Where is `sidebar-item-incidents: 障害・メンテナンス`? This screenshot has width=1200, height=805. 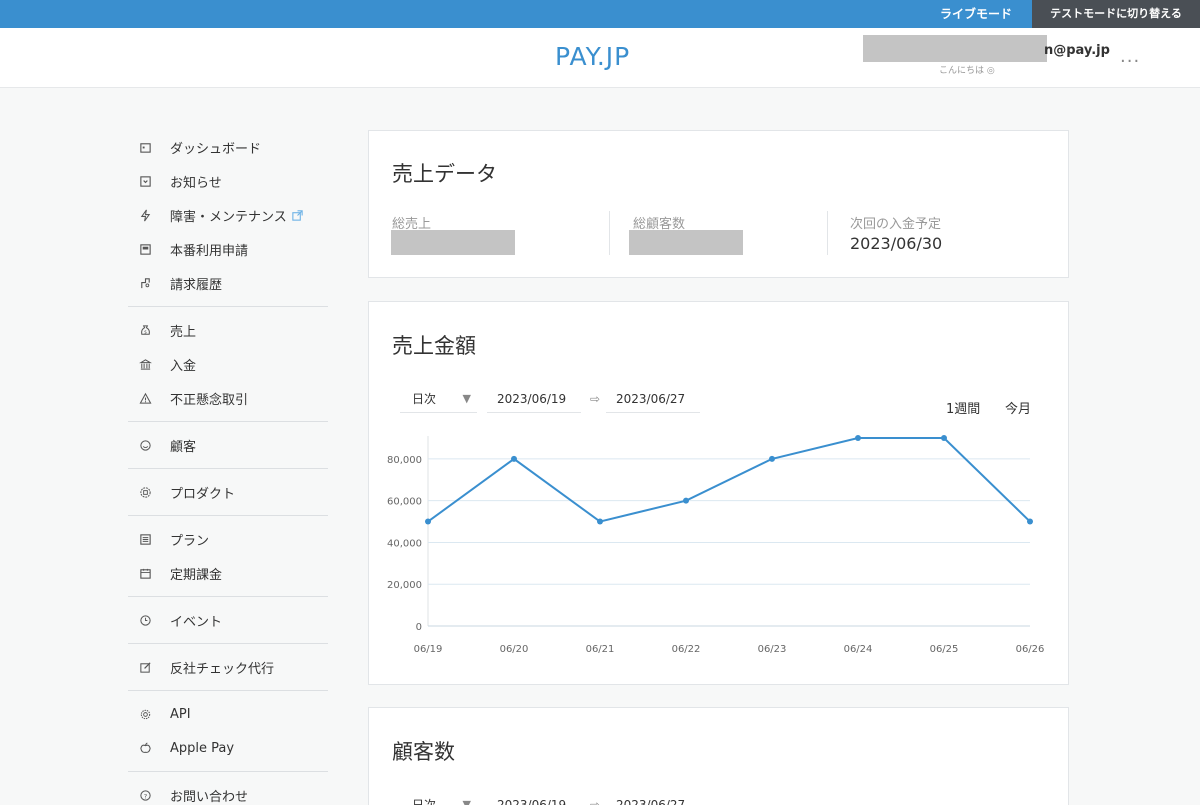
sidebar-item-incidents: 障害・メンテナンス is located at coordinates (228, 215).